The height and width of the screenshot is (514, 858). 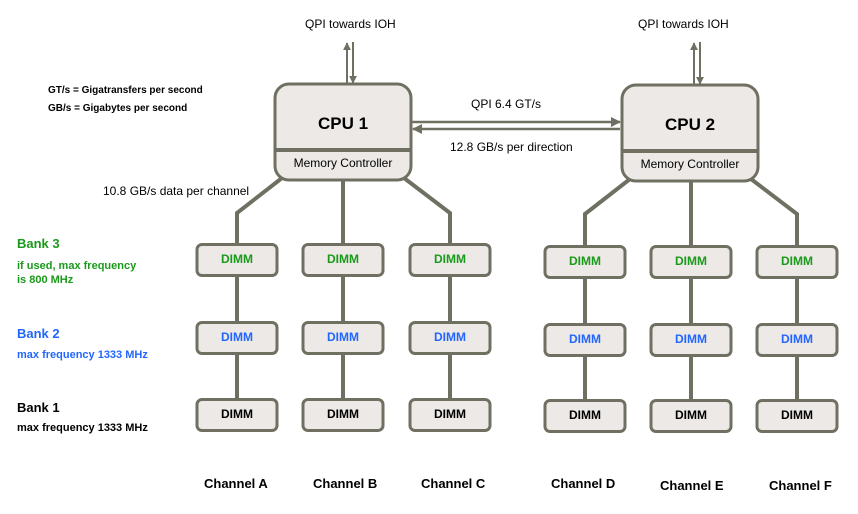 What do you see at coordinates (237, 337) in the screenshot?
I see `dimm-label-channel-a-bank2: DIMM` at bounding box center [237, 337].